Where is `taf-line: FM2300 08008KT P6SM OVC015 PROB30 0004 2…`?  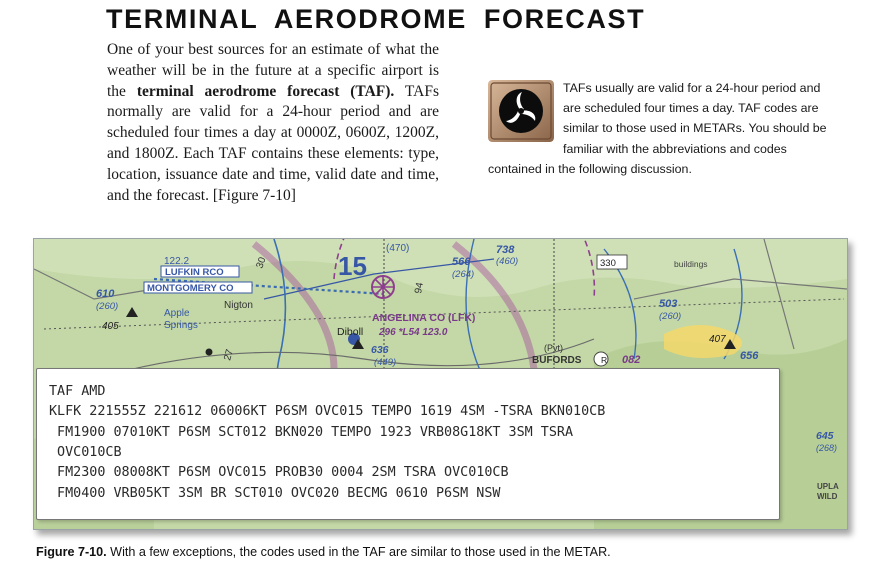 taf-line: FM2300 08008KT P6SM OVC015 PROB30 0004 2… is located at coordinates (279, 472).